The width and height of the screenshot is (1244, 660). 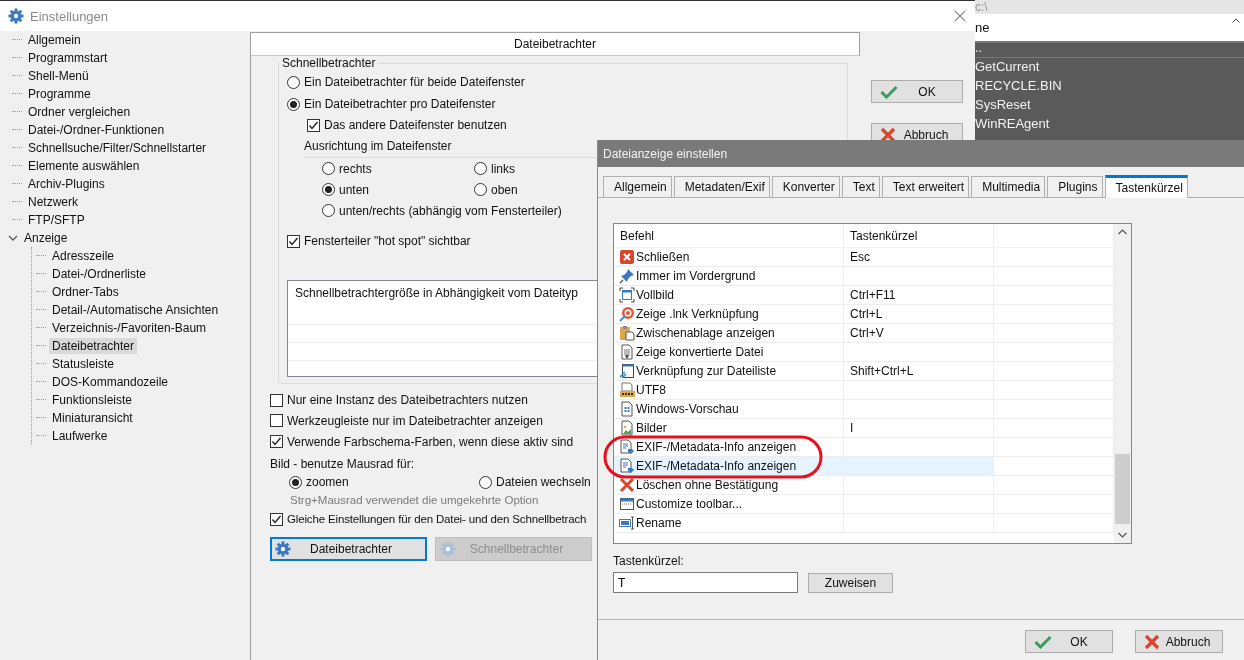 I want to click on scrollbar-thumb, so click(x=1122, y=489).